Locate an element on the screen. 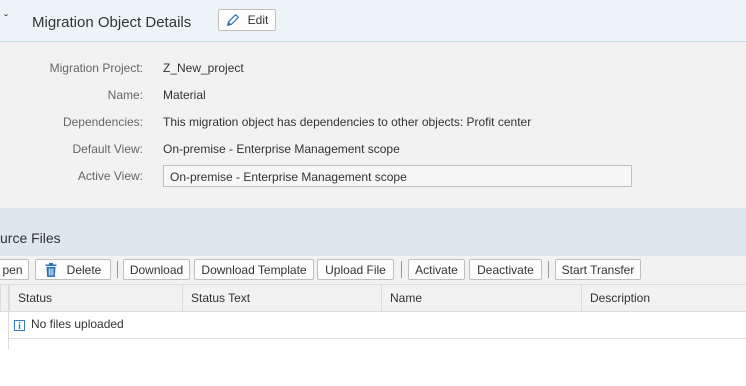  detail-row-project: Migration Project: Z_New_project is located at coordinates (373, 70).